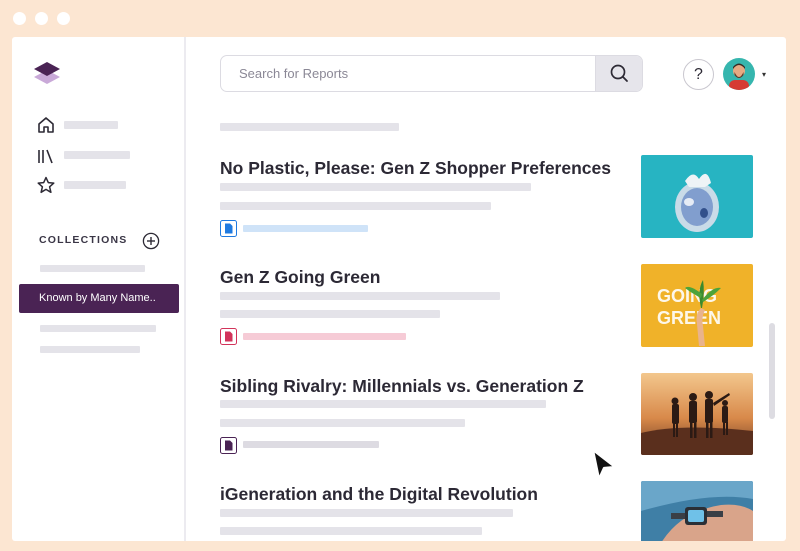 This screenshot has height=551, width=800. What do you see at coordinates (764, 74) in the screenshot?
I see `chevron-down-icon: ▾` at bounding box center [764, 74].